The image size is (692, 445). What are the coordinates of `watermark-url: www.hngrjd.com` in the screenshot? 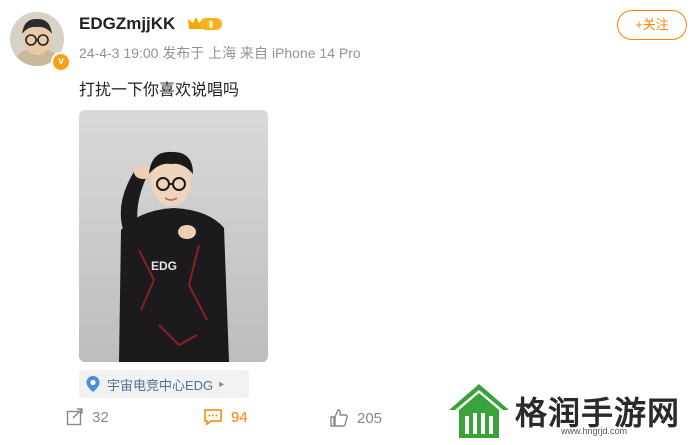 It's located at (594, 431).